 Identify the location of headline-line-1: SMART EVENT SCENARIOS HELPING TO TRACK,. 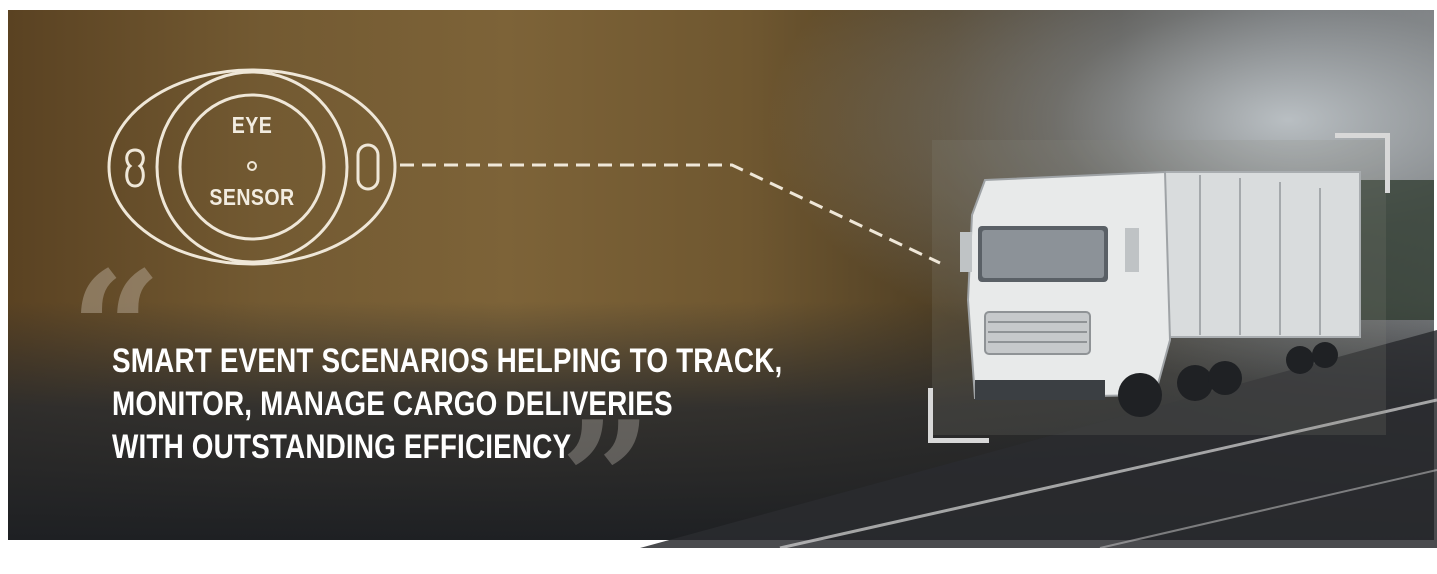
(447, 361).